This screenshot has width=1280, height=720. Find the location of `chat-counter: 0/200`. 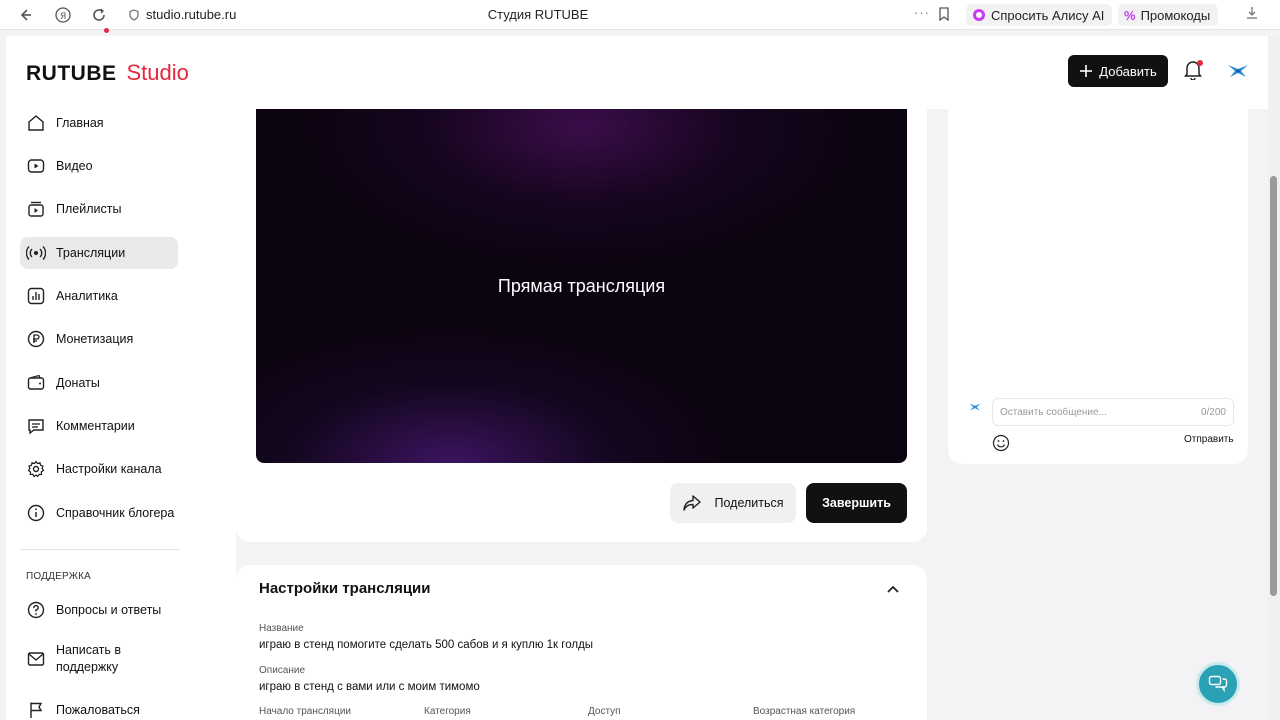

chat-counter: 0/200 is located at coordinates (1213, 412).